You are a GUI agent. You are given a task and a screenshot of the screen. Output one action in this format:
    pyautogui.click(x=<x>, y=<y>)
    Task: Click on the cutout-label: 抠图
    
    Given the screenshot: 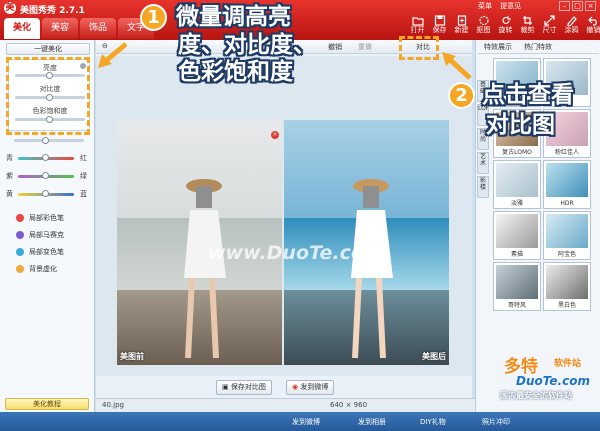 What is the action you would take?
    pyautogui.click(x=483, y=30)
    